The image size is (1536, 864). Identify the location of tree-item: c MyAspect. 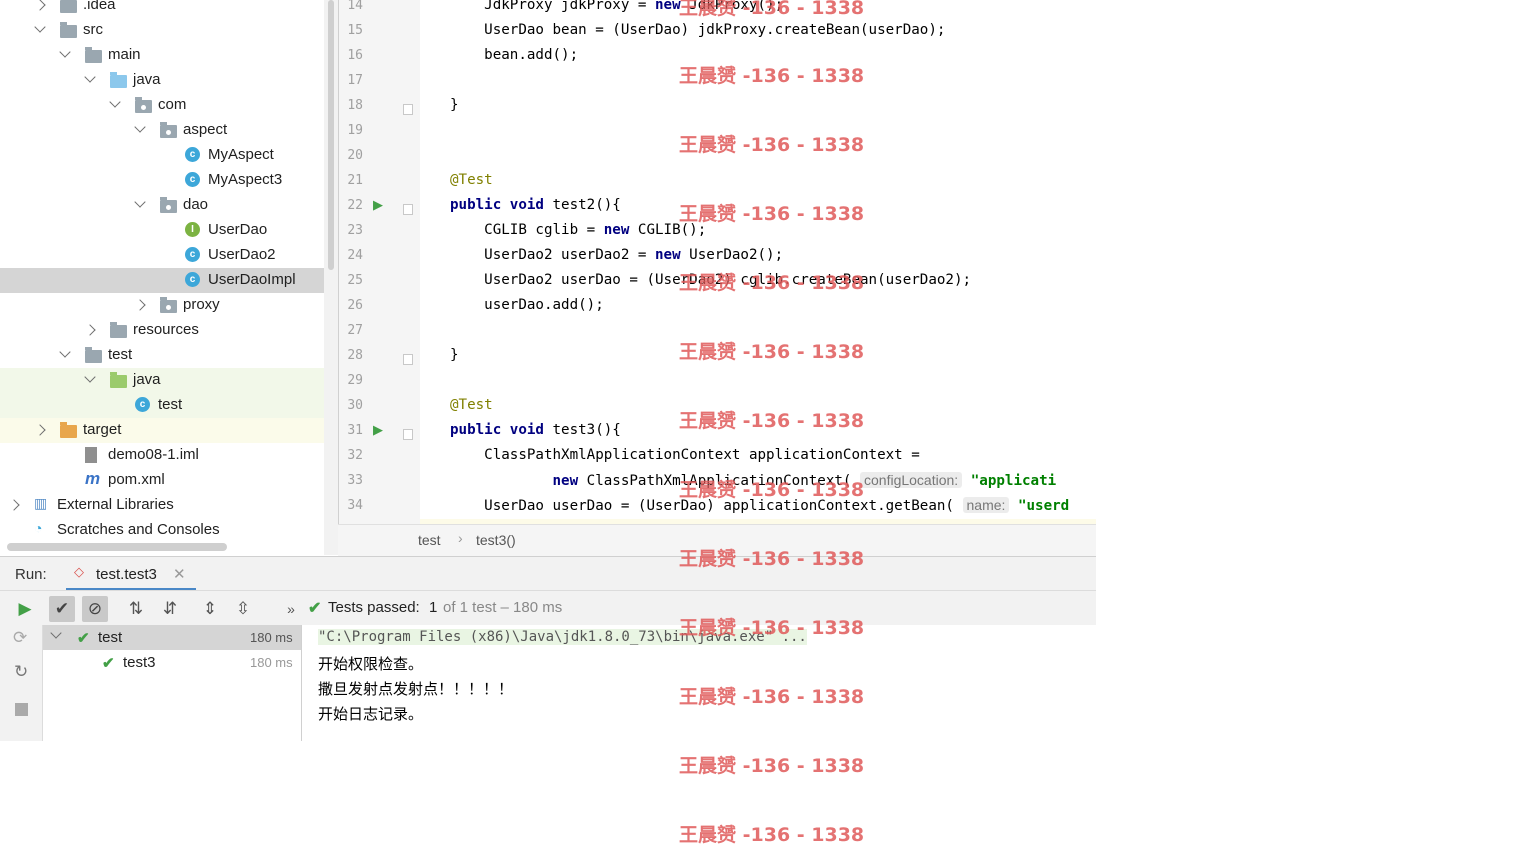
(169, 155).